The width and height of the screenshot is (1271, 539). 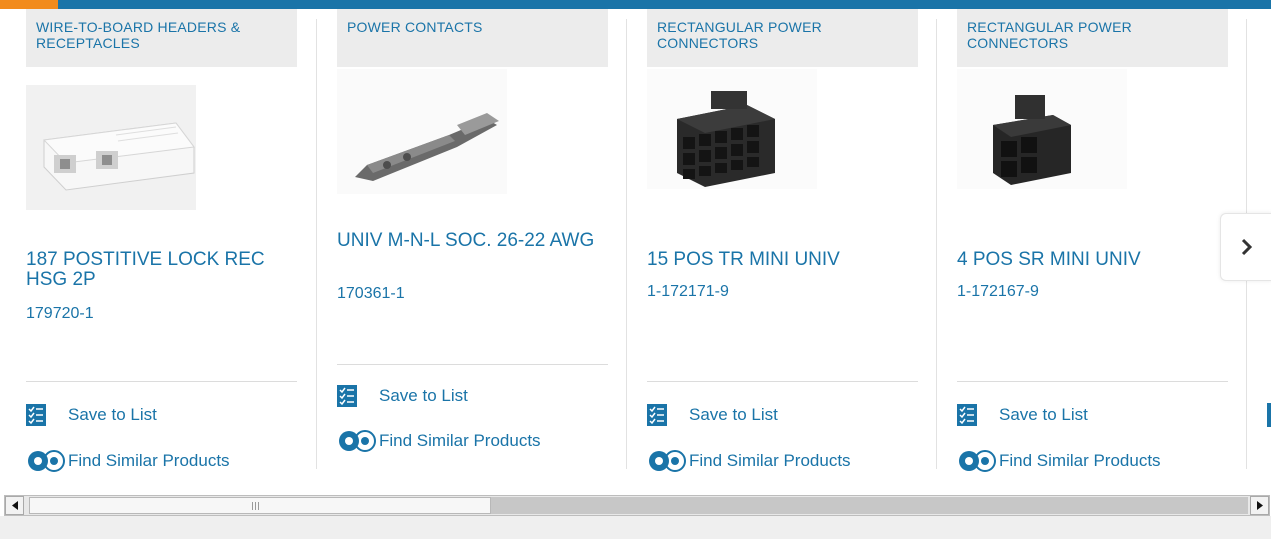 What do you see at coordinates (257, 506) in the screenshot?
I see `scrollbar-grip` at bounding box center [257, 506].